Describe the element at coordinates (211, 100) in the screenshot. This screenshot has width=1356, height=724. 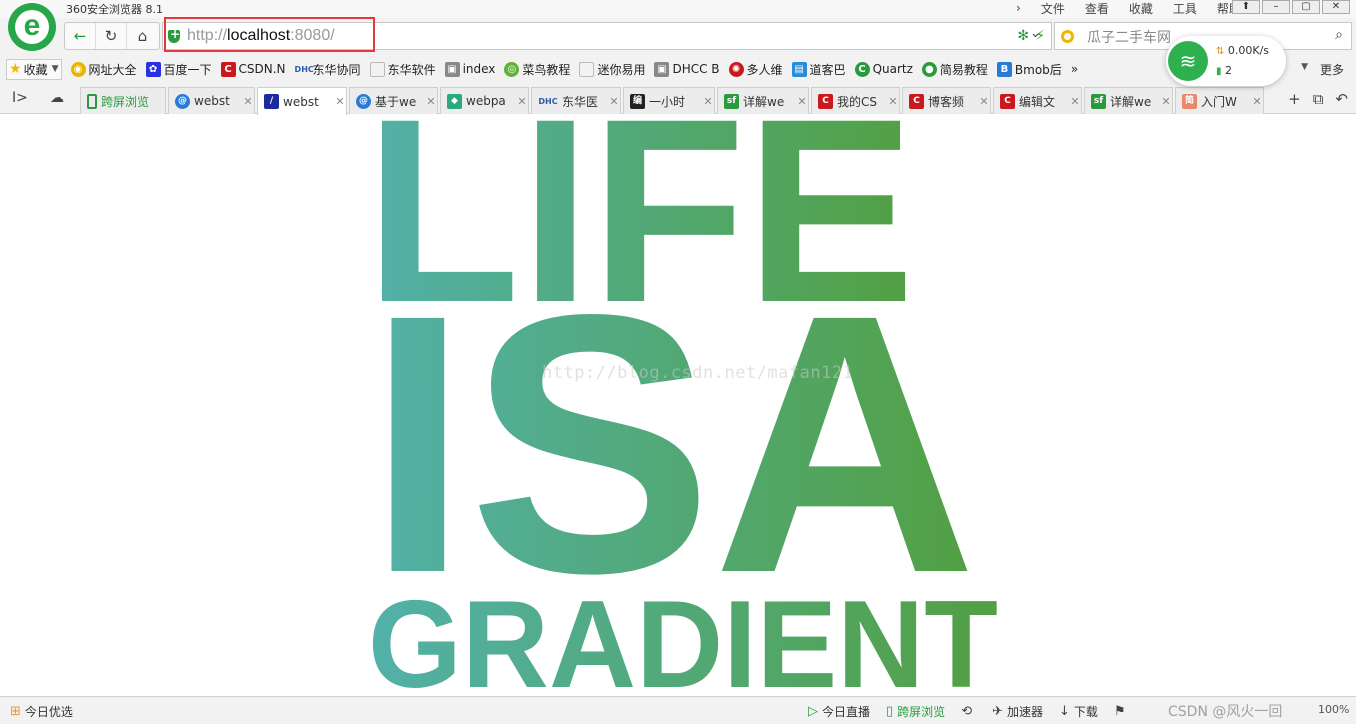
I see `tab: @ webst ✕` at that location.